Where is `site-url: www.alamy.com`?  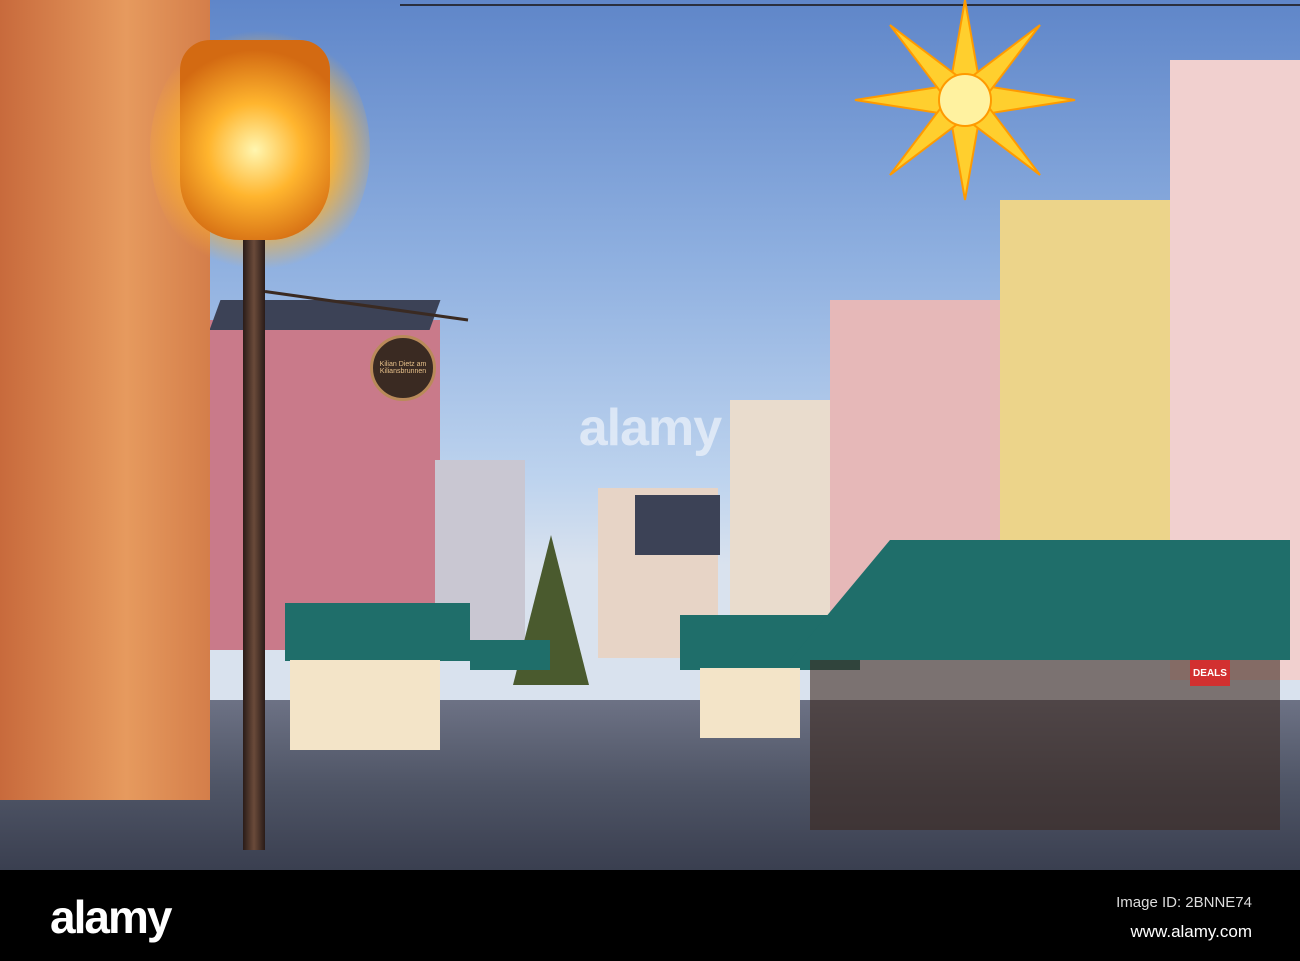 site-url: www.alamy.com is located at coordinates (1191, 931).